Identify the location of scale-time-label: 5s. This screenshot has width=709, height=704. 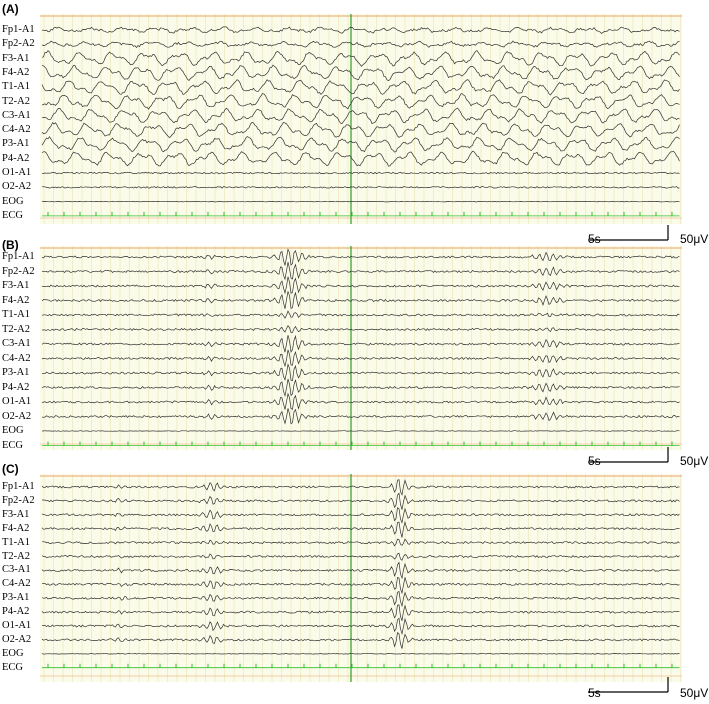
(594, 693).